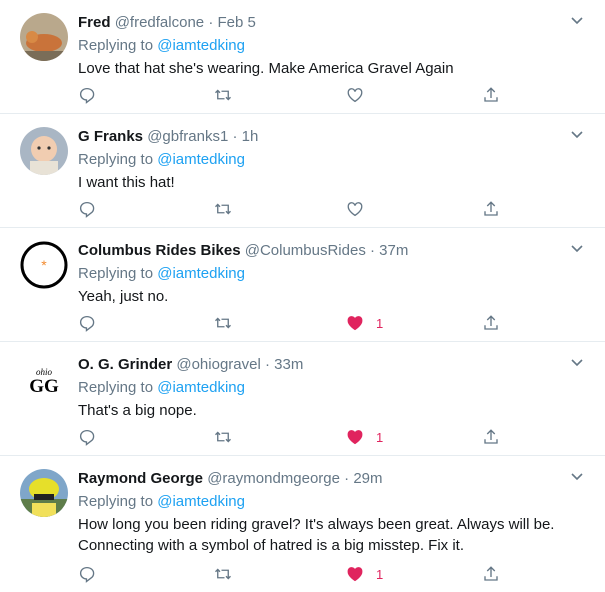  What do you see at coordinates (123, 296) in the screenshot?
I see `tweet-text: Yeah, just no.` at bounding box center [123, 296].